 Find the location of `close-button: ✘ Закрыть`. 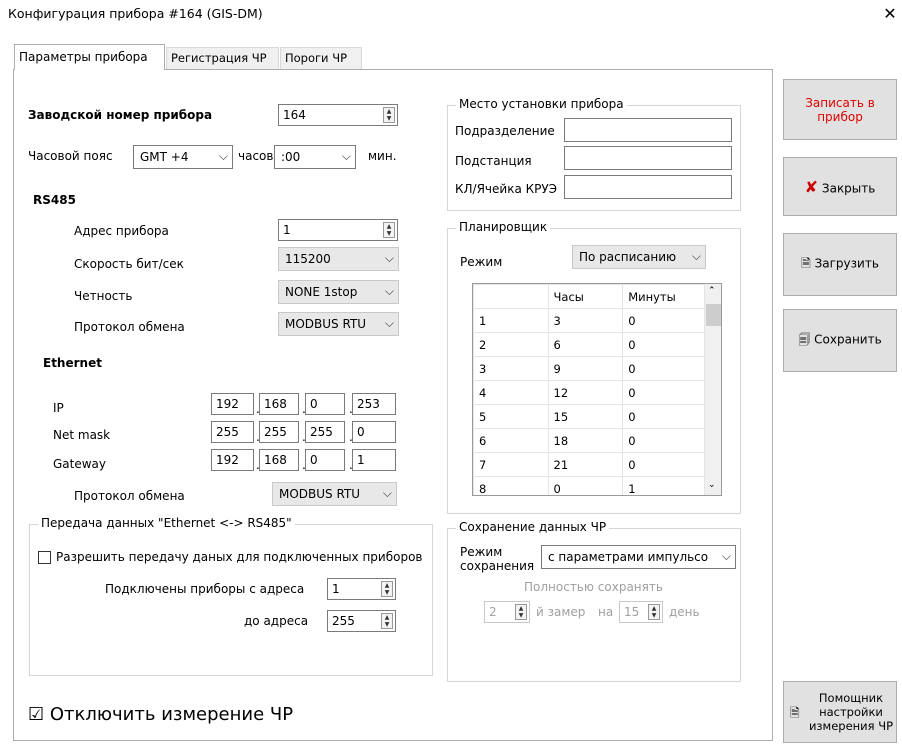

close-button: ✘ Закрыть is located at coordinates (840, 186).